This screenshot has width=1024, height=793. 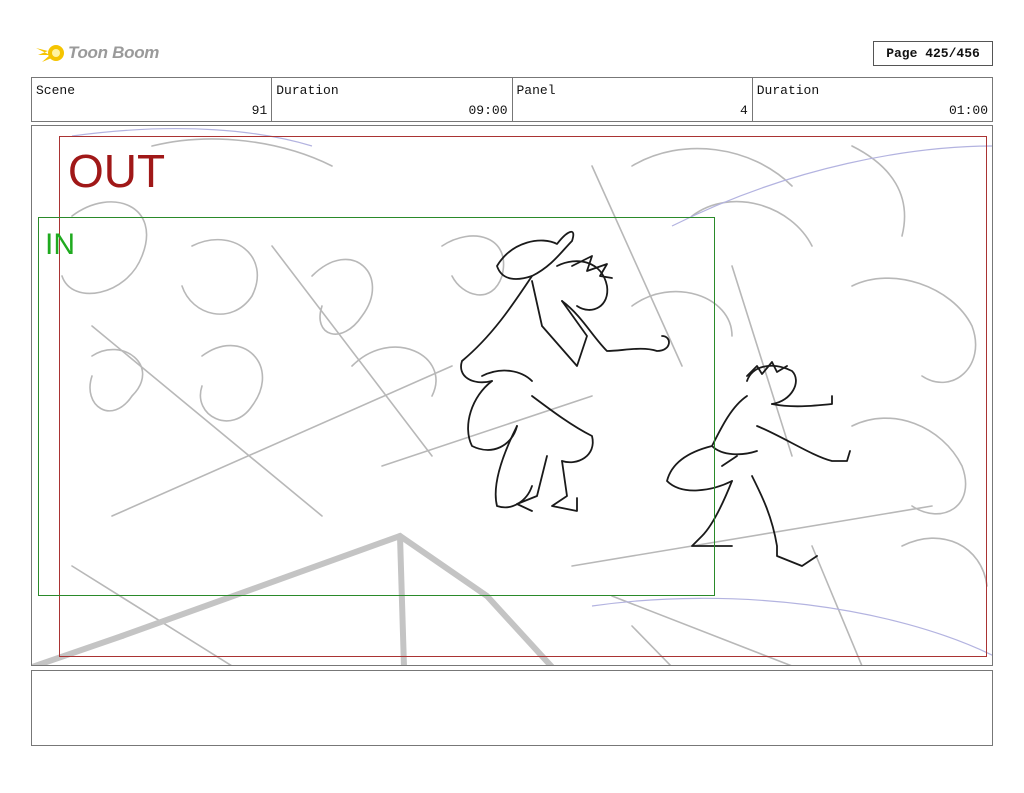 I want to click on panel-cell: Panel 4, so click(x=633, y=99).